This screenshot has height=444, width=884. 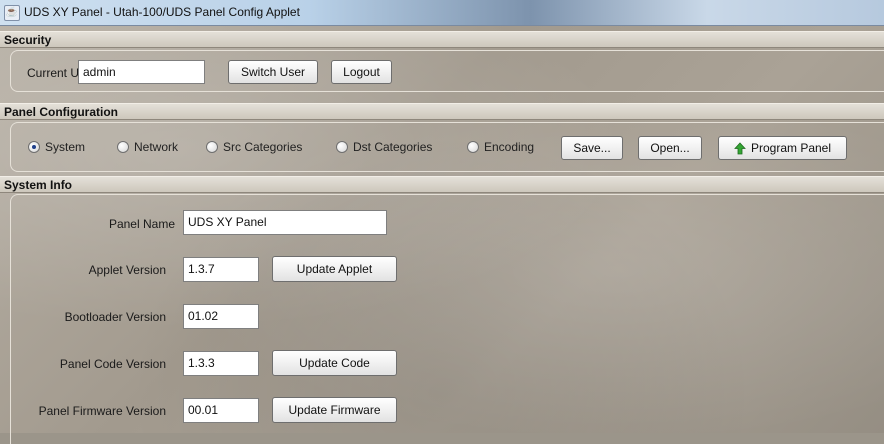 I want to click on system-info-header: System Info, so click(x=442, y=184).